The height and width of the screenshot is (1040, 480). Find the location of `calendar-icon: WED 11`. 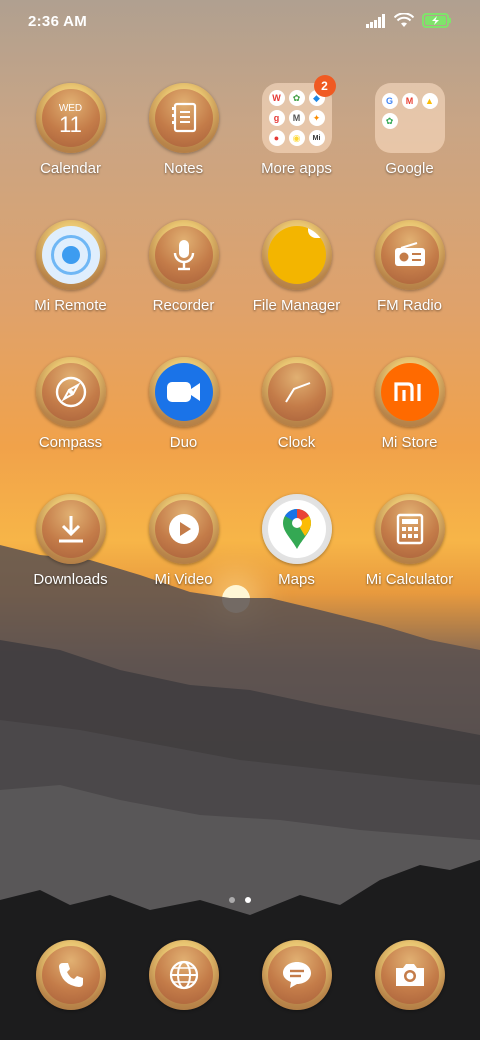

calendar-icon: WED 11 is located at coordinates (70, 118).